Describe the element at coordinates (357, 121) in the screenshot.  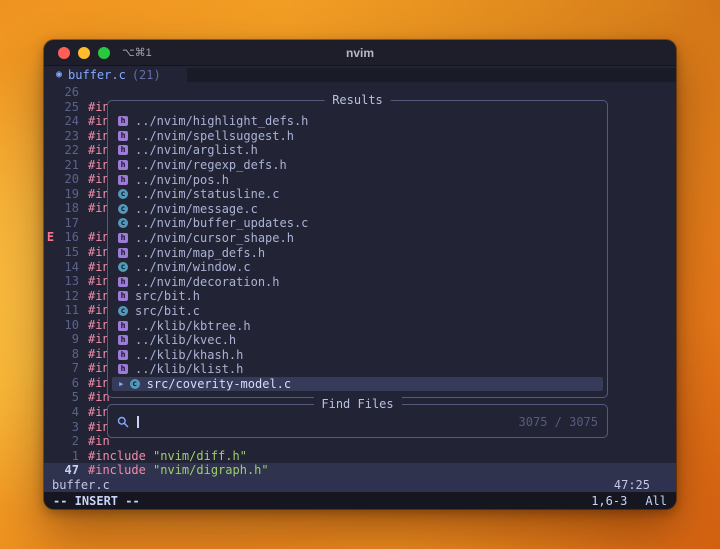
I see `result-item: h ../nvim/highlight_defs.h` at that location.